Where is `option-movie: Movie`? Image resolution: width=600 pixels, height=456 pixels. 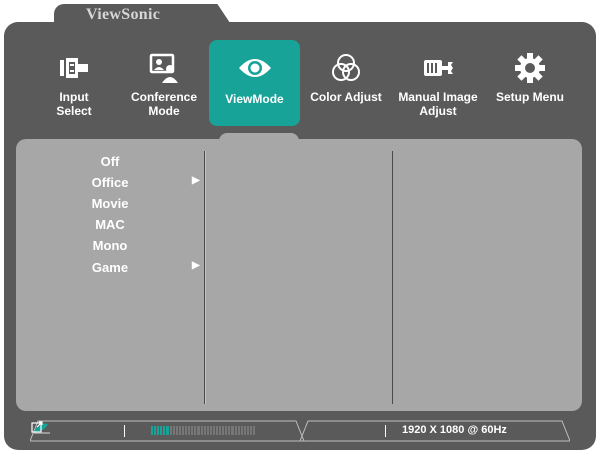
option-movie: Movie is located at coordinates (120, 203).